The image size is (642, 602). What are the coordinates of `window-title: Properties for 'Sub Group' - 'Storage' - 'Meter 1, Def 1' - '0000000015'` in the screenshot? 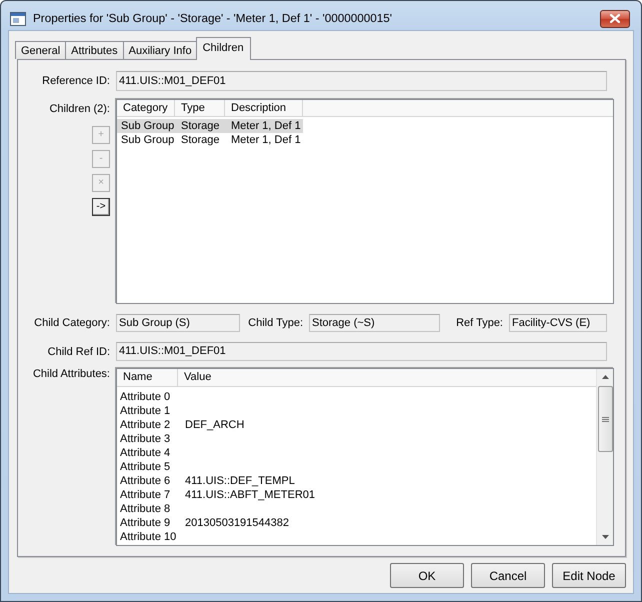 It's located at (213, 18).